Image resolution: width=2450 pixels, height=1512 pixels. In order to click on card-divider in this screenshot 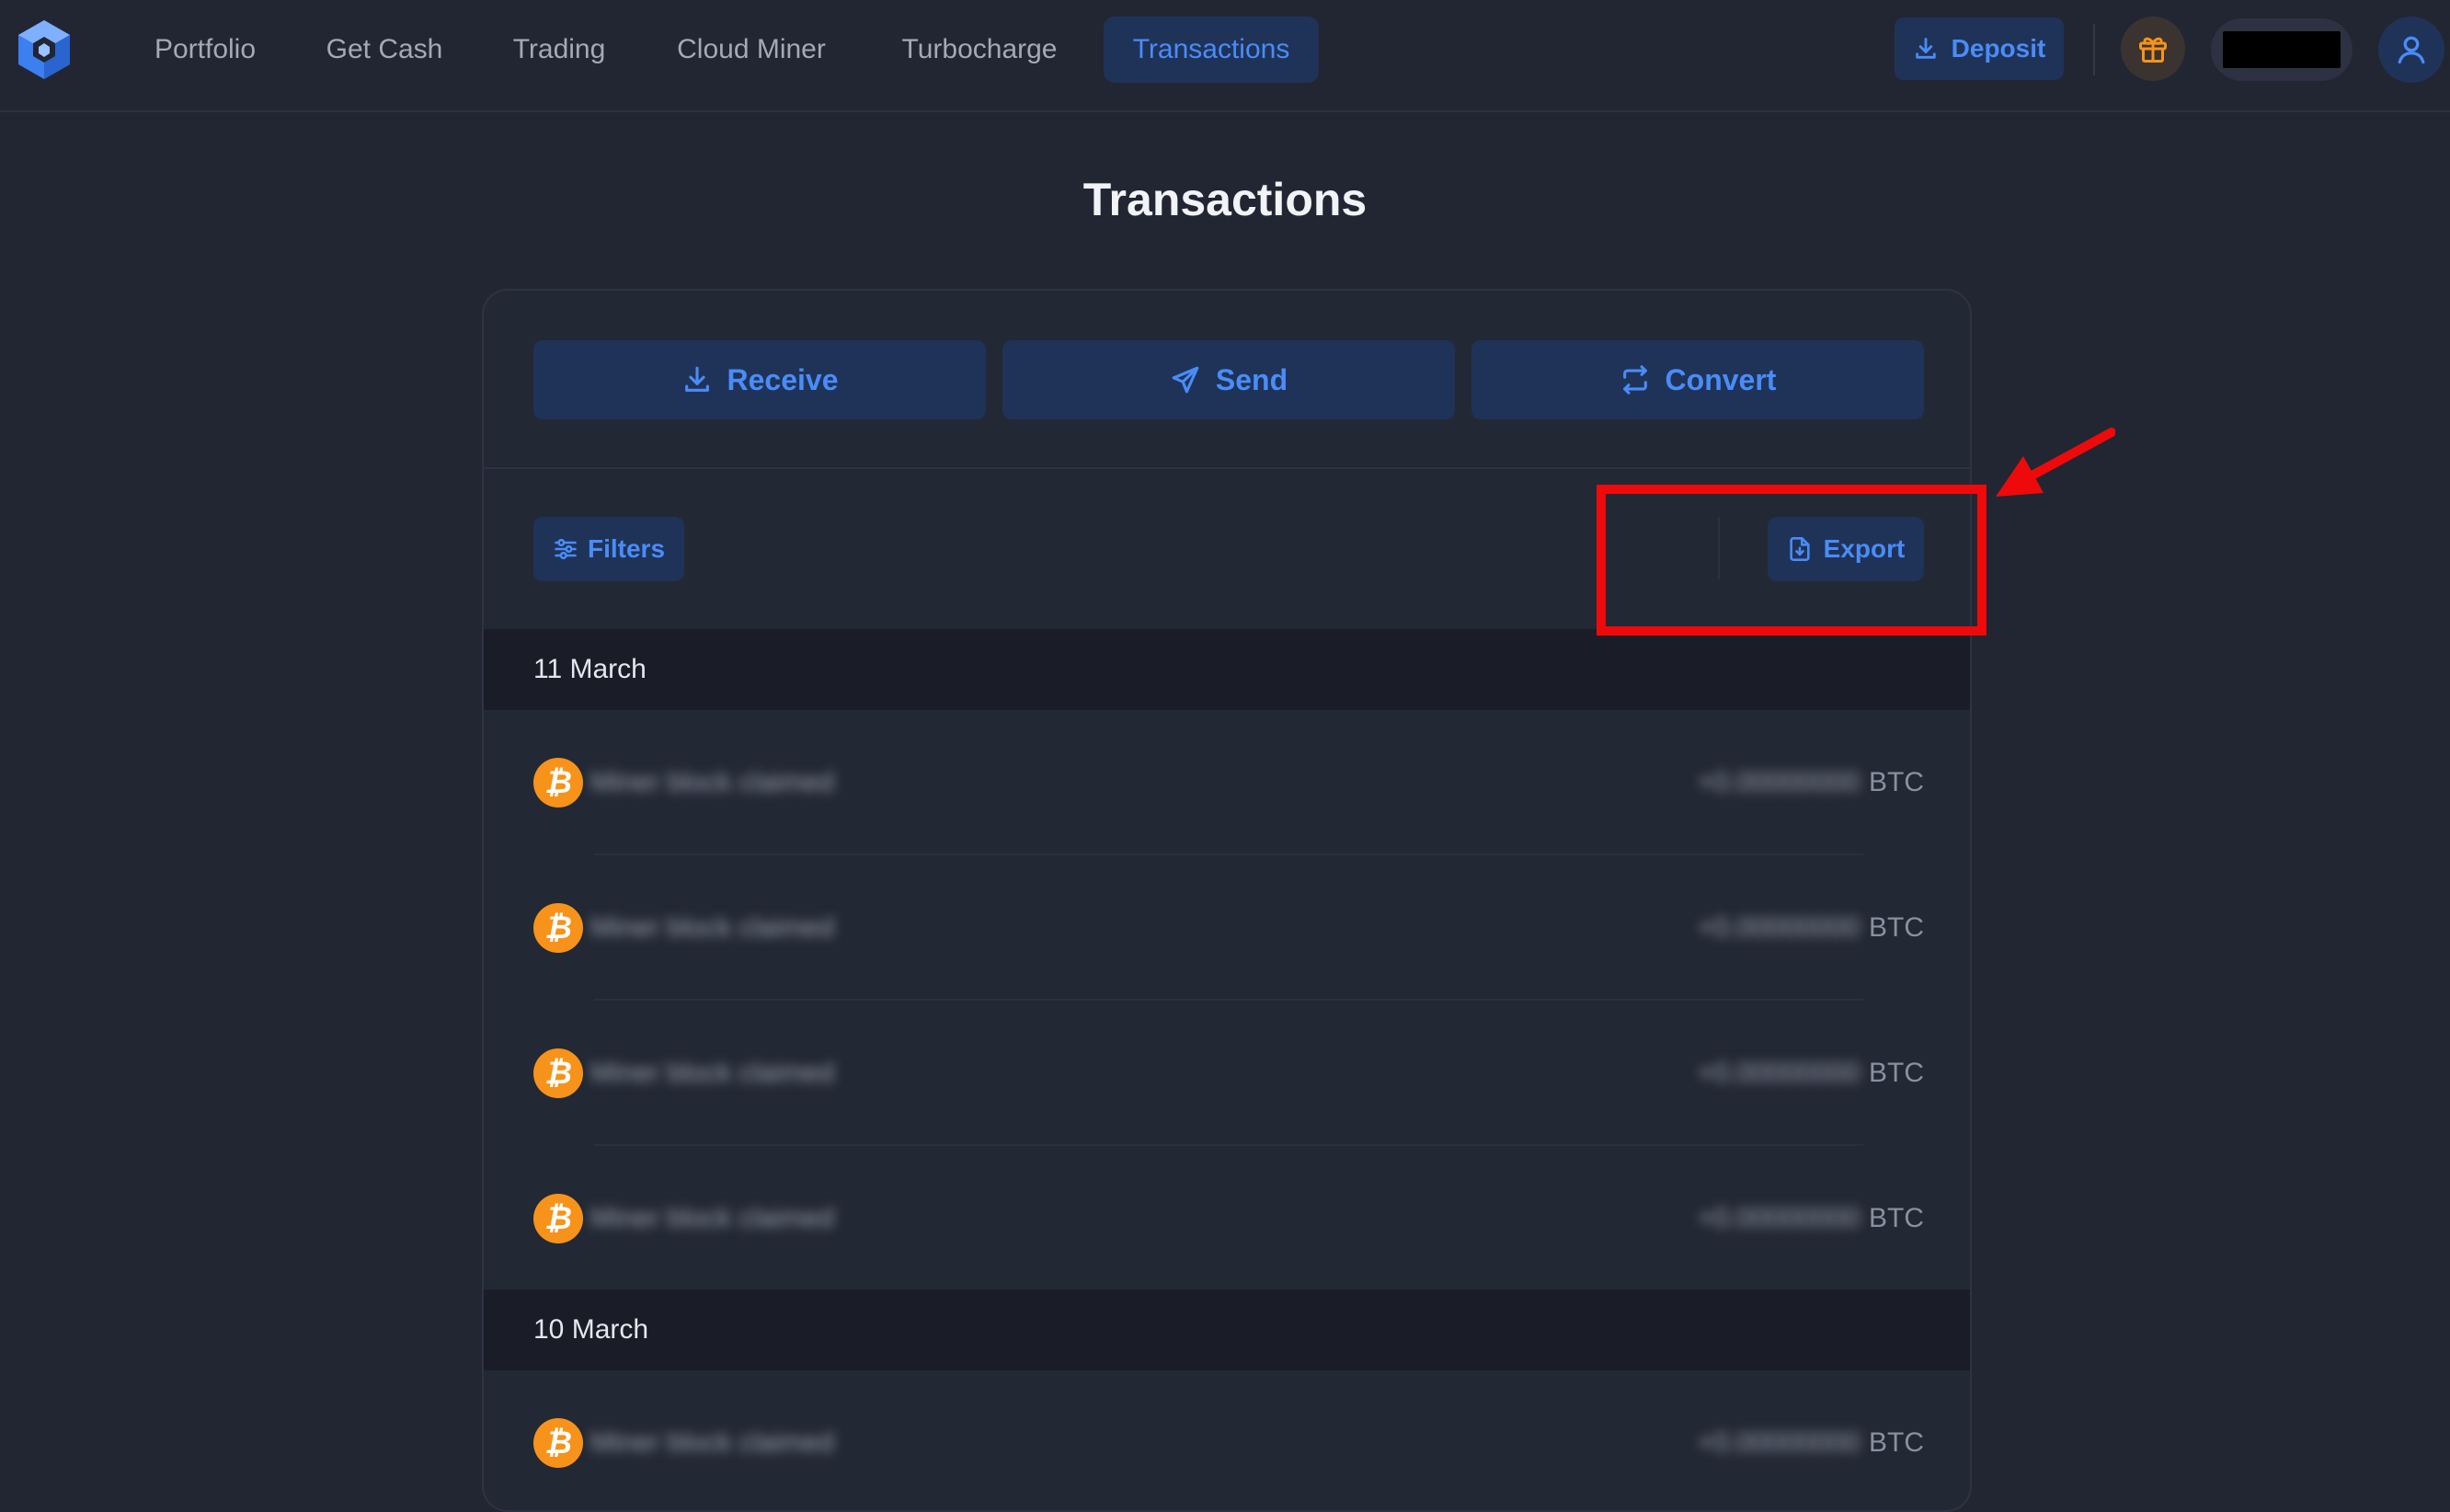, I will do `click(1227, 468)`.